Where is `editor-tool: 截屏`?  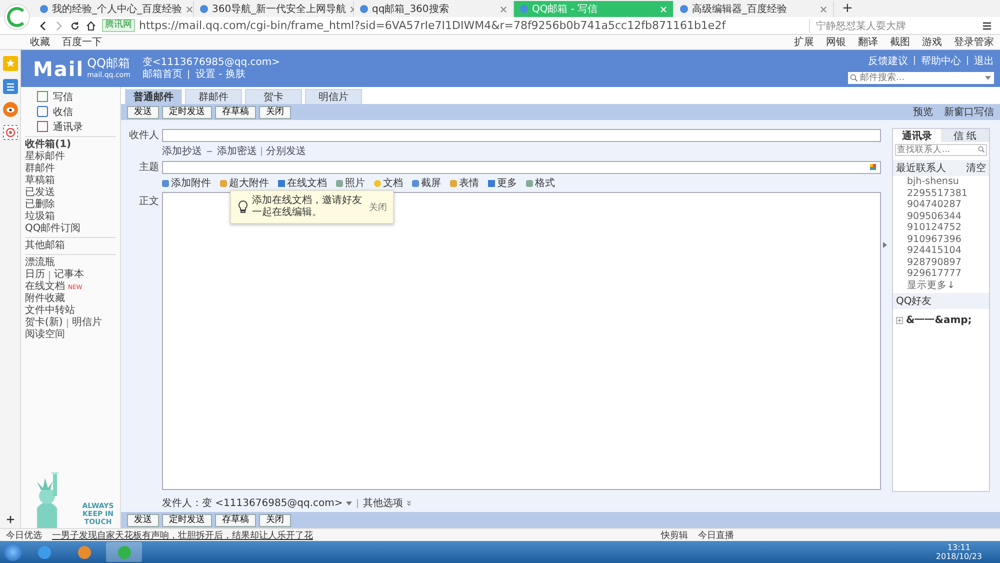 editor-tool: 截屏 is located at coordinates (426, 183).